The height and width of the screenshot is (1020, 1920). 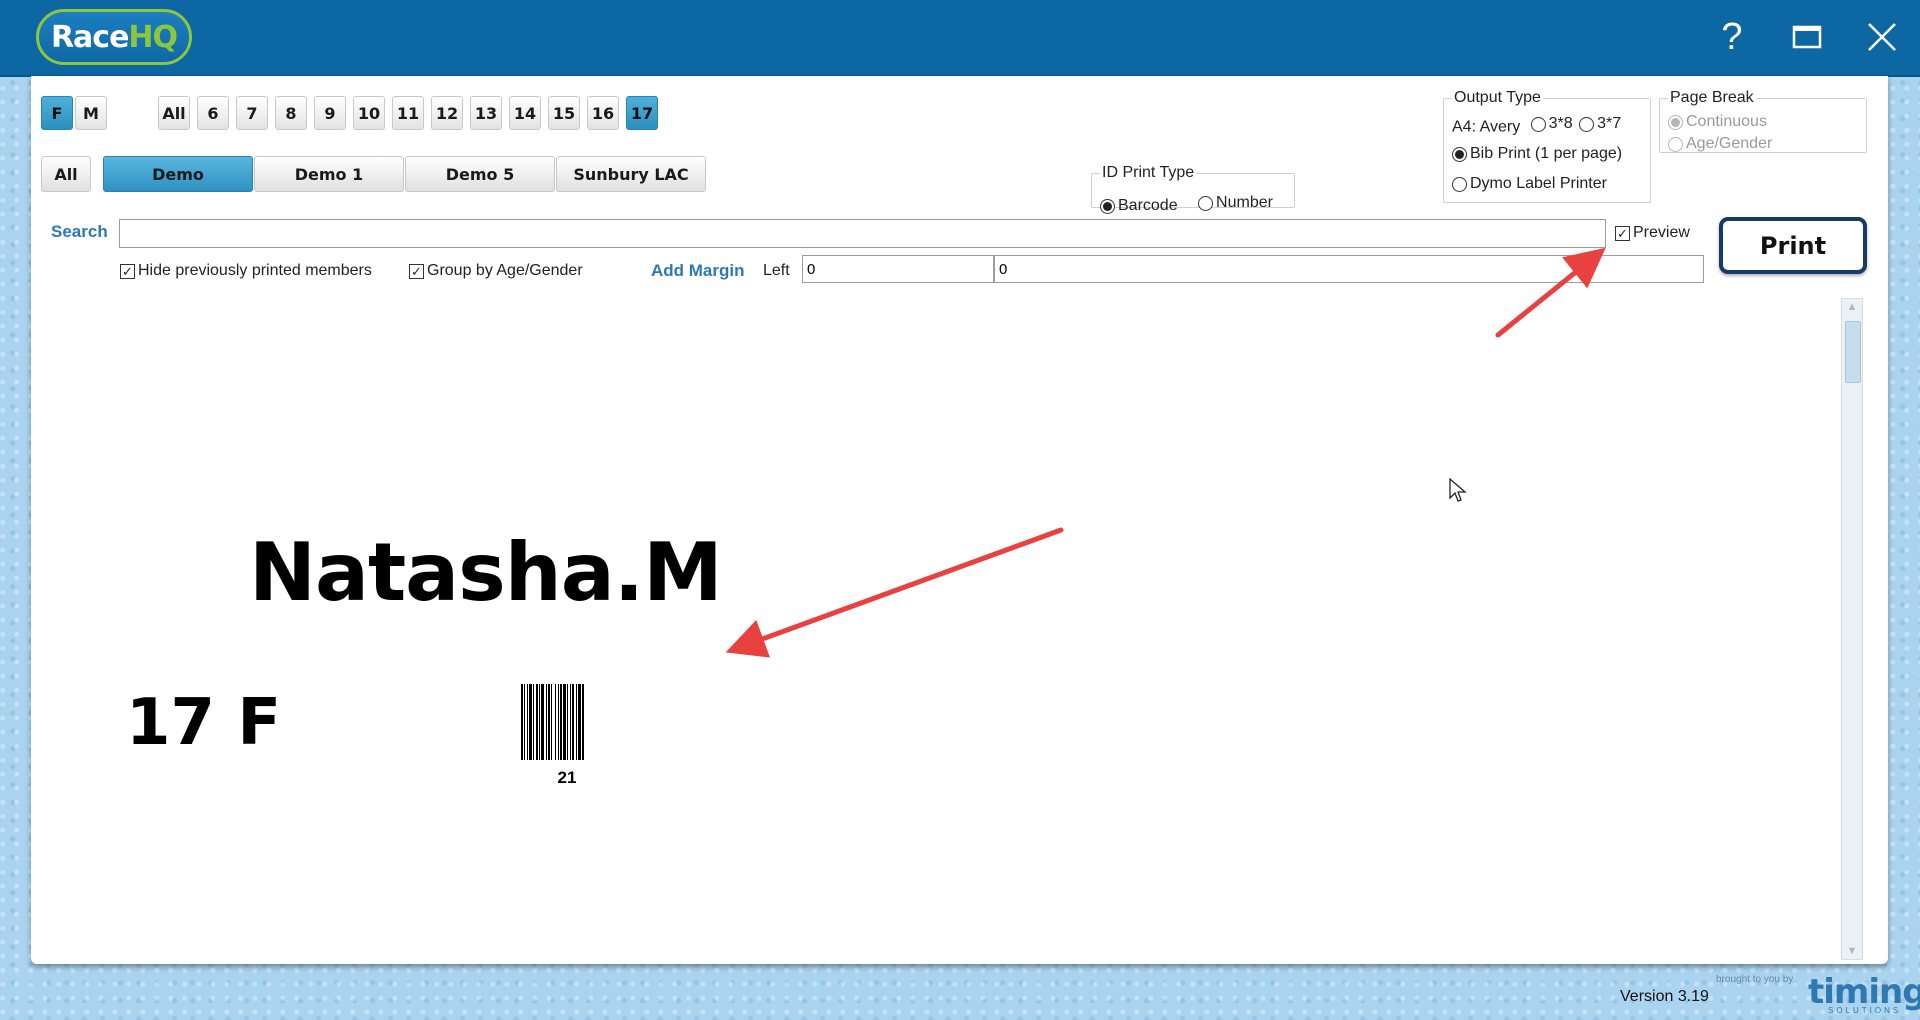 What do you see at coordinates (894, 592) in the screenshot?
I see `arrow-to-bib` at bounding box center [894, 592].